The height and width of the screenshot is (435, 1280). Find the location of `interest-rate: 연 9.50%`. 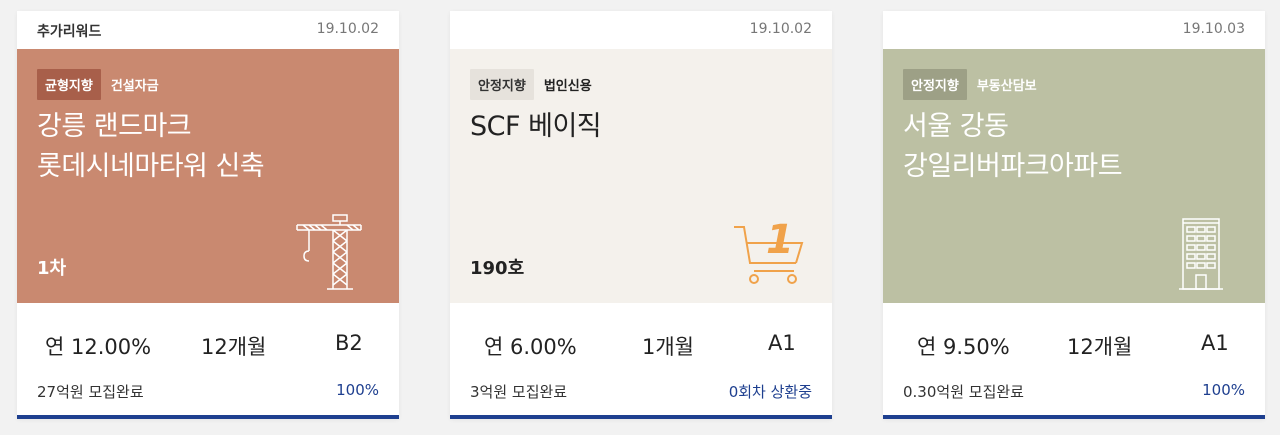

interest-rate: 연 9.50% is located at coordinates (963, 347).